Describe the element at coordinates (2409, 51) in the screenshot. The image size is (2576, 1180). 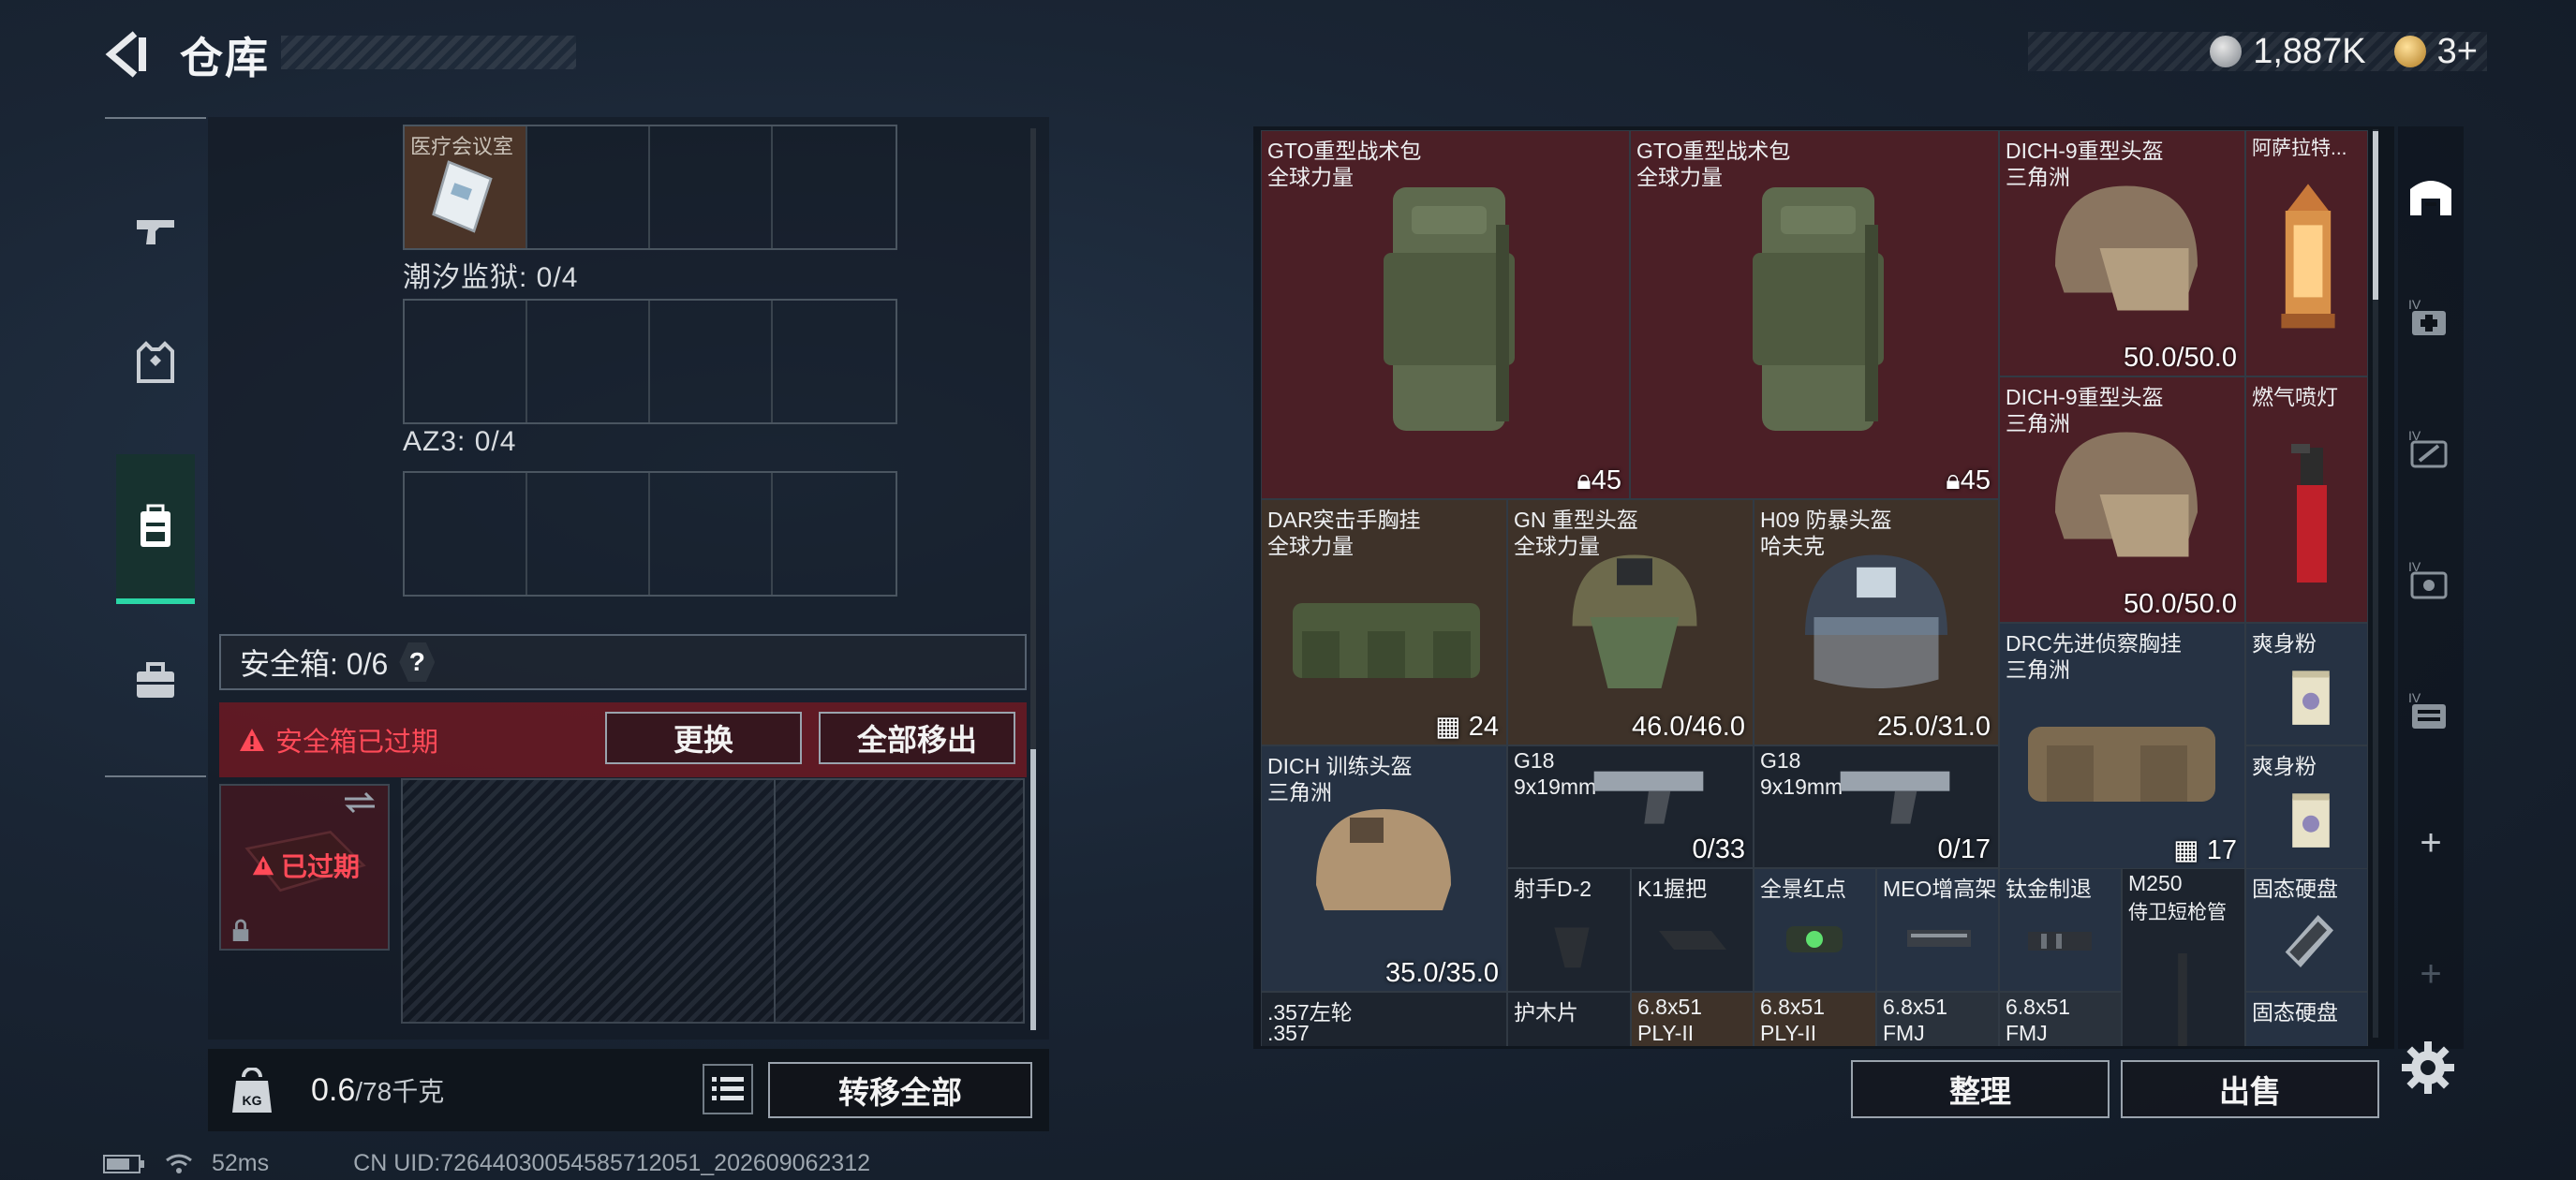
I see `gold-coin-icon` at that location.